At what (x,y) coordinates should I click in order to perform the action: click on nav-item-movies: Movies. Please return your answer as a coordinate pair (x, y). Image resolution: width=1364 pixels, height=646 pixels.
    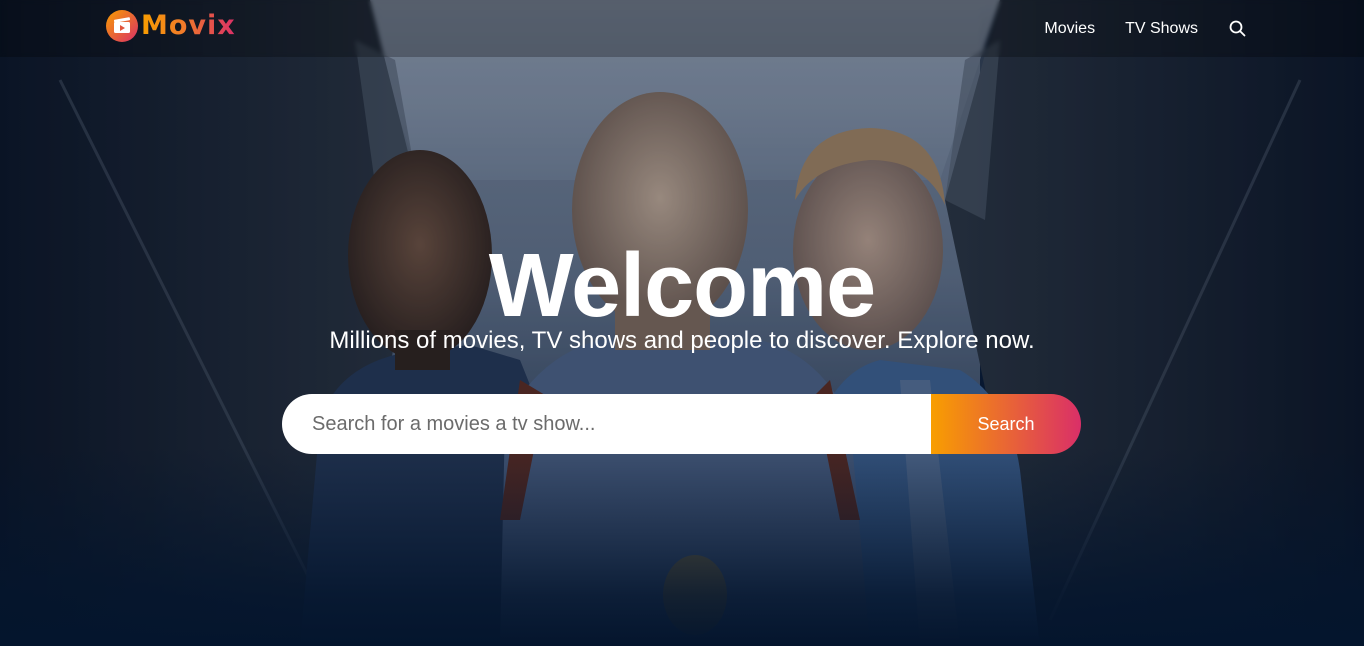
    Looking at the image, I should click on (1069, 29).